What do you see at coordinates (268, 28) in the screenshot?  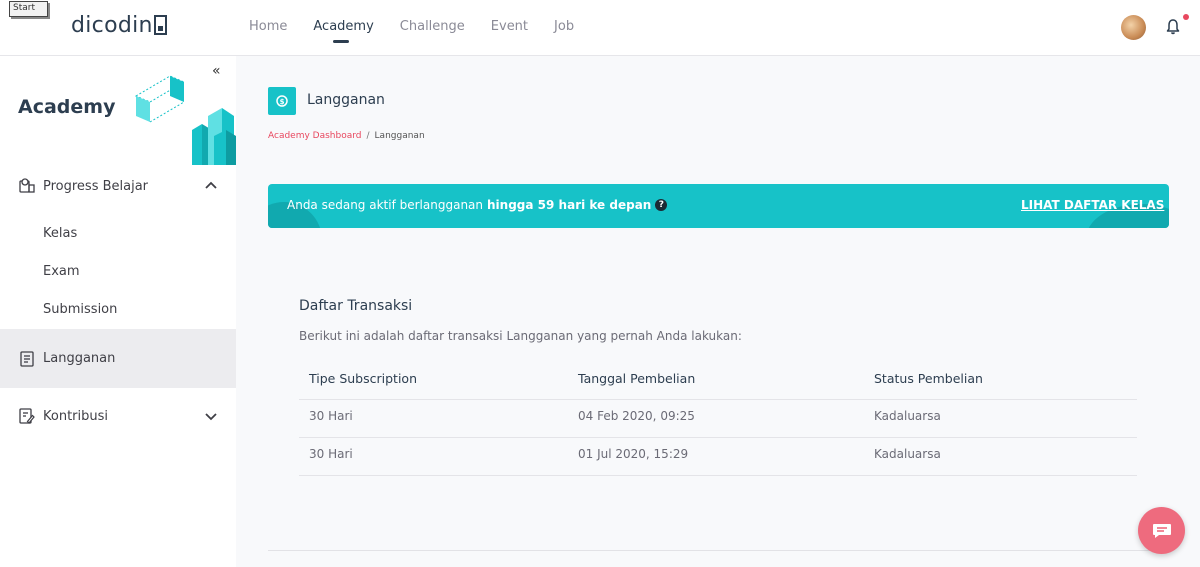 I see `nav-home: Home` at bounding box center [268, 28].